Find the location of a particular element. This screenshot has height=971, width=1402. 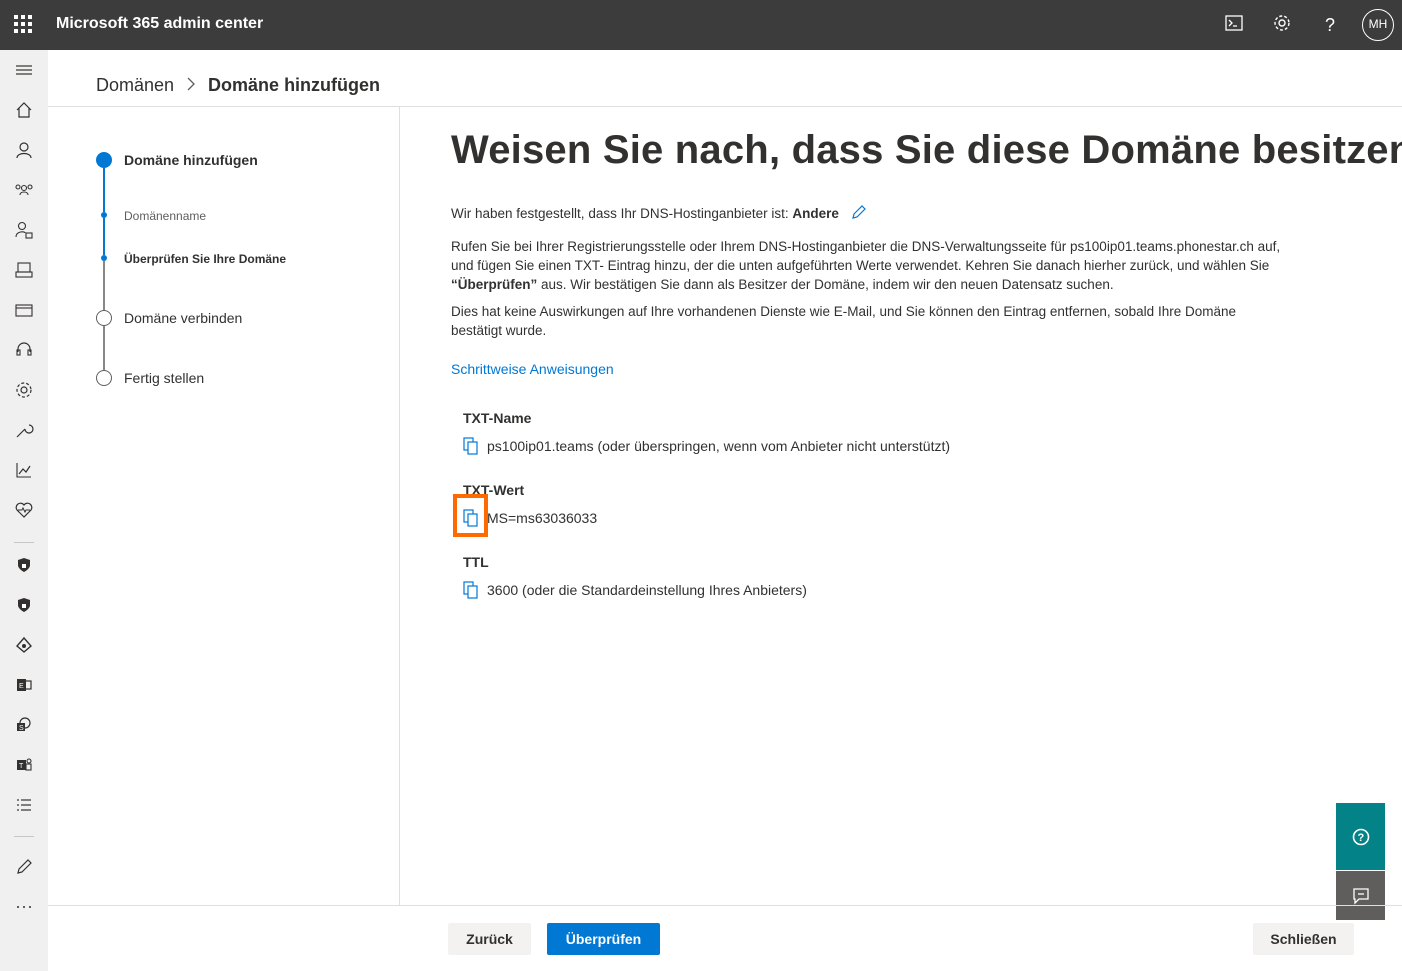

reports-icon is located at coordinates (24, 470).